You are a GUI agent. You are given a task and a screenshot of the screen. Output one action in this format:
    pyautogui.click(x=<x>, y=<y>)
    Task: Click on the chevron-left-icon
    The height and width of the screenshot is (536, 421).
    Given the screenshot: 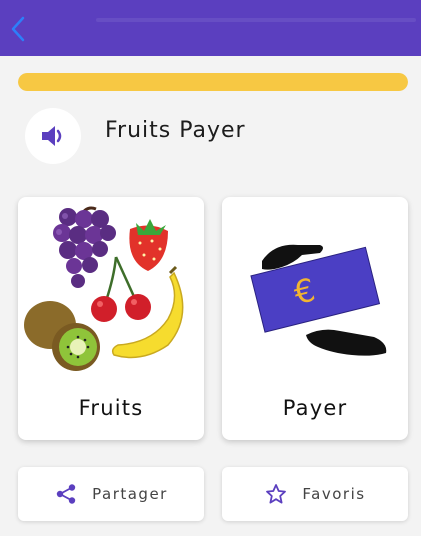 What is the action you would take?
    pyautogui.click(x=18, y=29)
    